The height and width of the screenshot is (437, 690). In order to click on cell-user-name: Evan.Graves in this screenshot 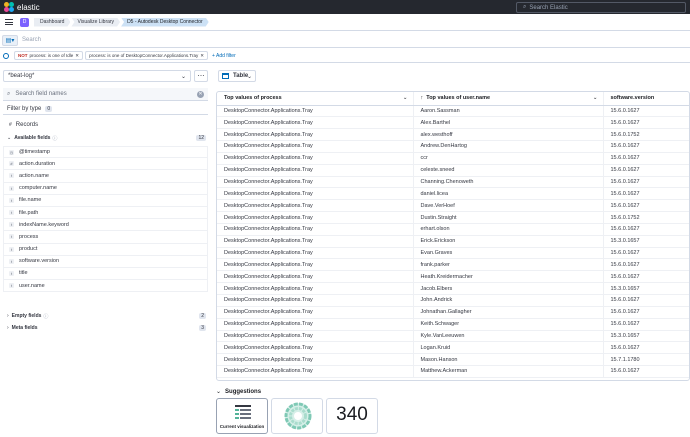, I will do `click(508, 253)`.